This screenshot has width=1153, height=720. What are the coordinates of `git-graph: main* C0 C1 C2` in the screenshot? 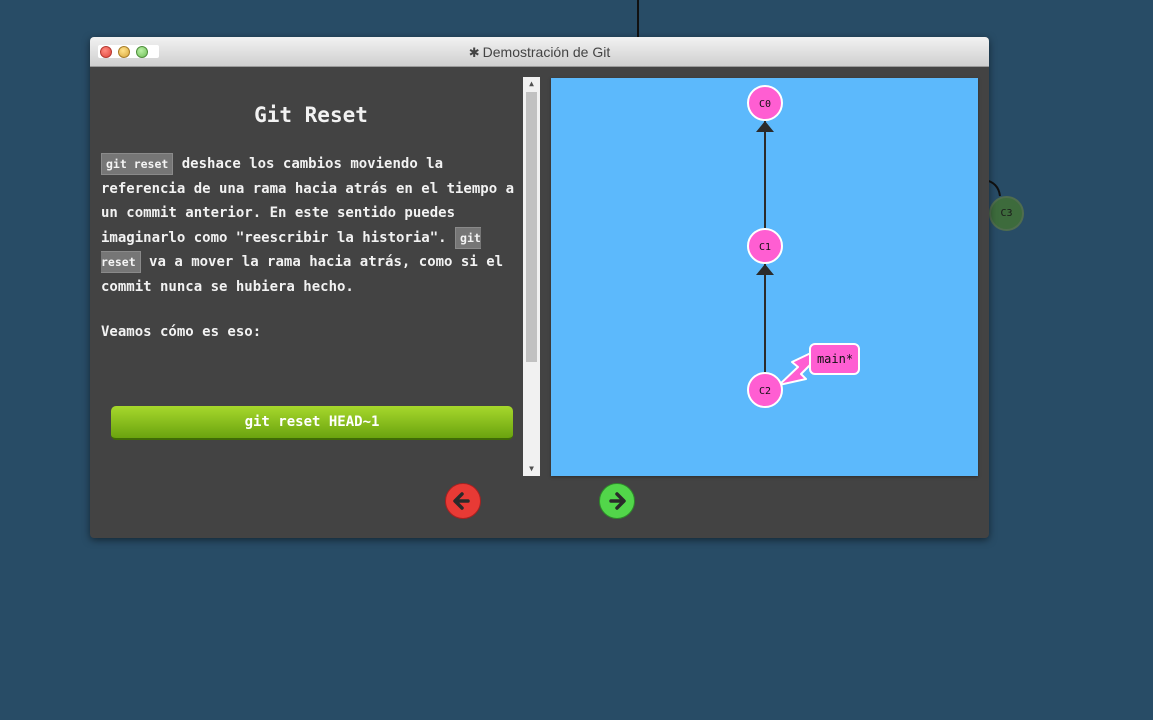 It's located at (803, 246).